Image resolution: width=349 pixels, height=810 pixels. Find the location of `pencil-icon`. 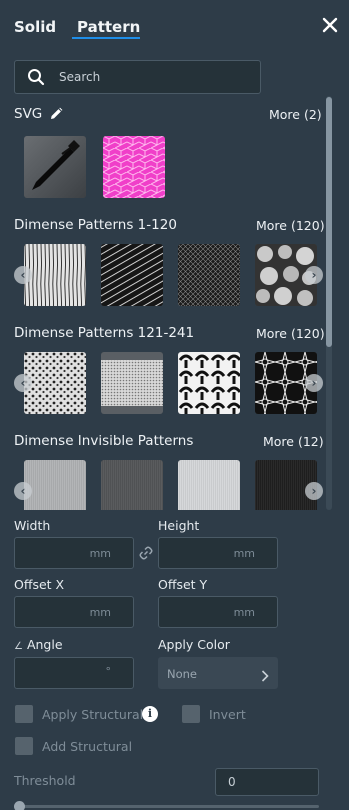

pencil-icon is located at coordinates (56, 115).